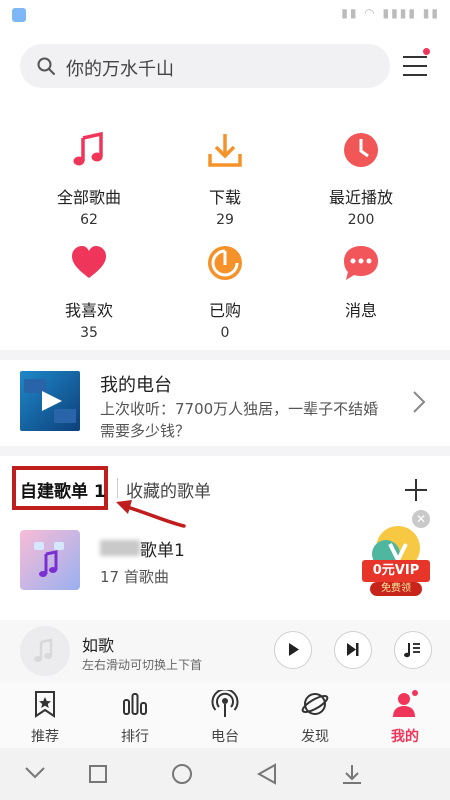  Describe the element at coordinates (134, 577) in the screenshot. I see `playlist-song-count: 17 首歌曲` at that location.